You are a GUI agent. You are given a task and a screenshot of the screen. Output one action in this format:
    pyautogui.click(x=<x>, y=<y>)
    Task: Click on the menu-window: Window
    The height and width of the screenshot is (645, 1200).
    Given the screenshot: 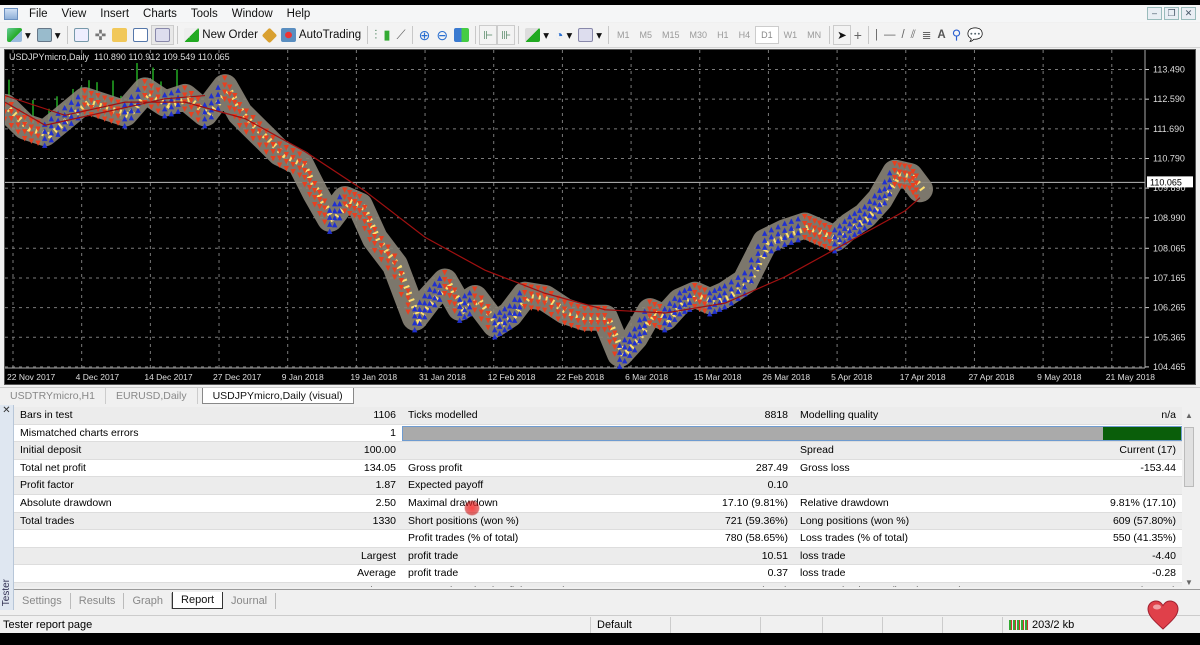 What is the action you would take?
    pyautogui.click(x=254, y=14)
    